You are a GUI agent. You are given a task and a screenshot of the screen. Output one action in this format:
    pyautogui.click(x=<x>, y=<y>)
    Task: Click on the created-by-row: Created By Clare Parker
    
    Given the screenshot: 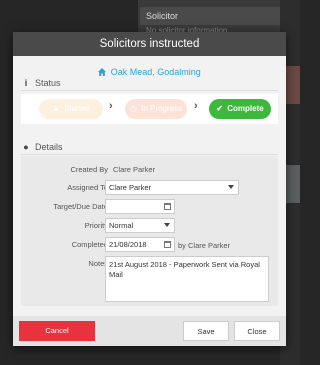 What is the action you would take?
    pyautogui.click(x=149, y=170)
    